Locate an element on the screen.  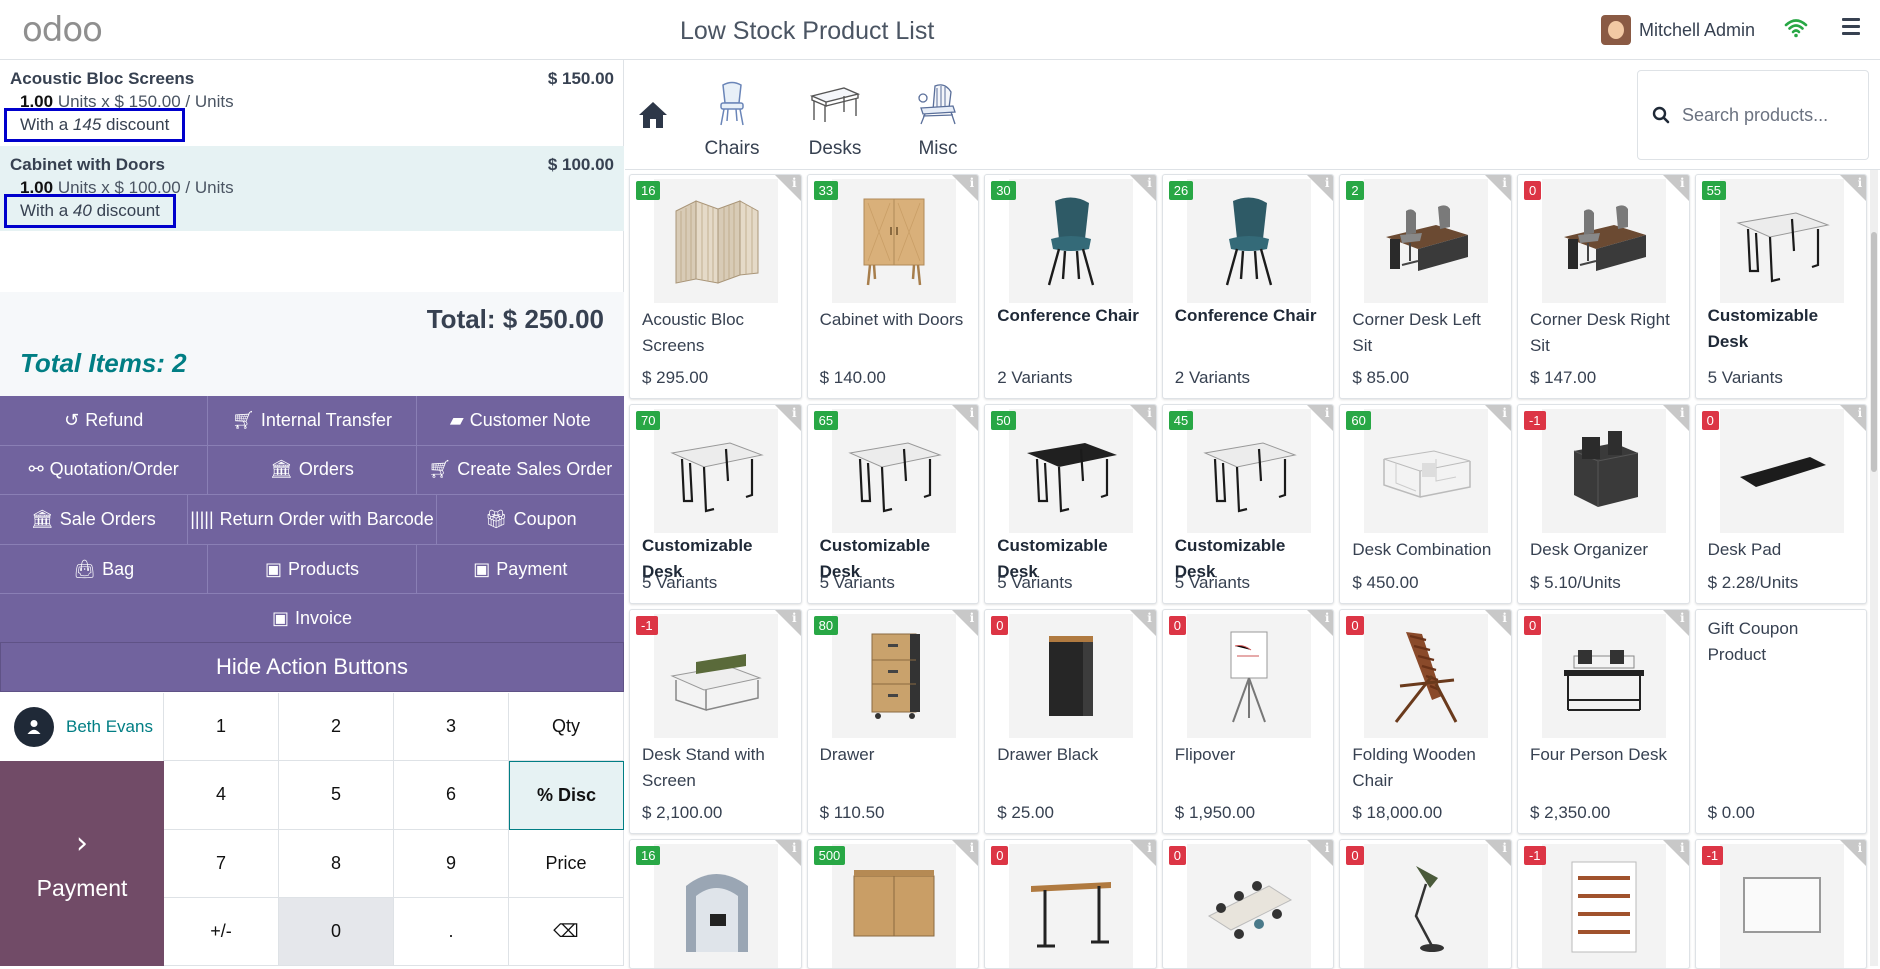
product-card: Gift Coupon Product $ 0.00 is located at coordinates (1781, 721).